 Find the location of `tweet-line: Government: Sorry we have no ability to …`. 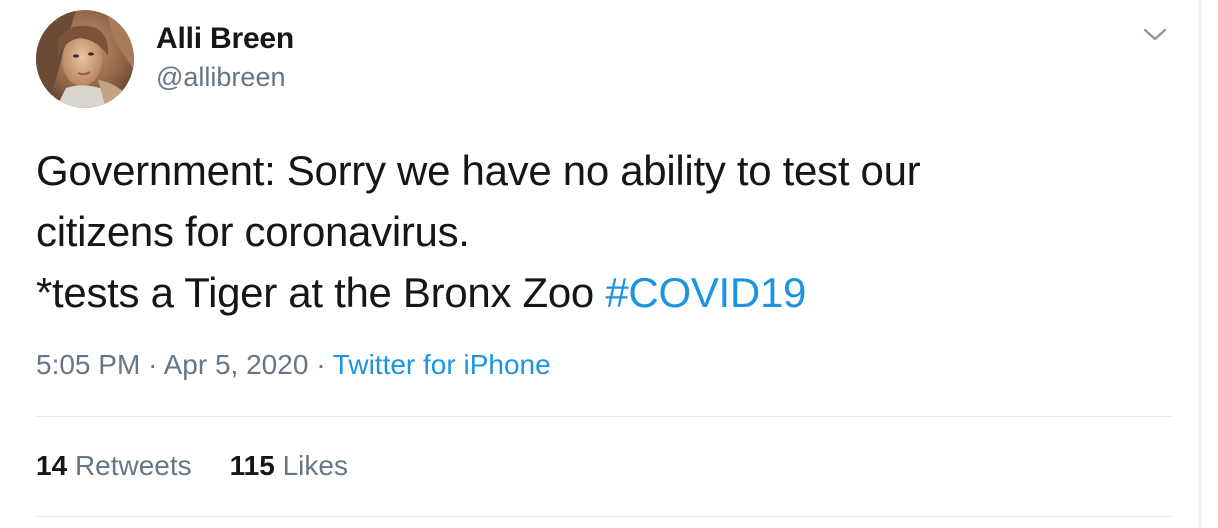

tweet-line: Government: Sorry we have no ability to … is located at coordinates (478, 170).